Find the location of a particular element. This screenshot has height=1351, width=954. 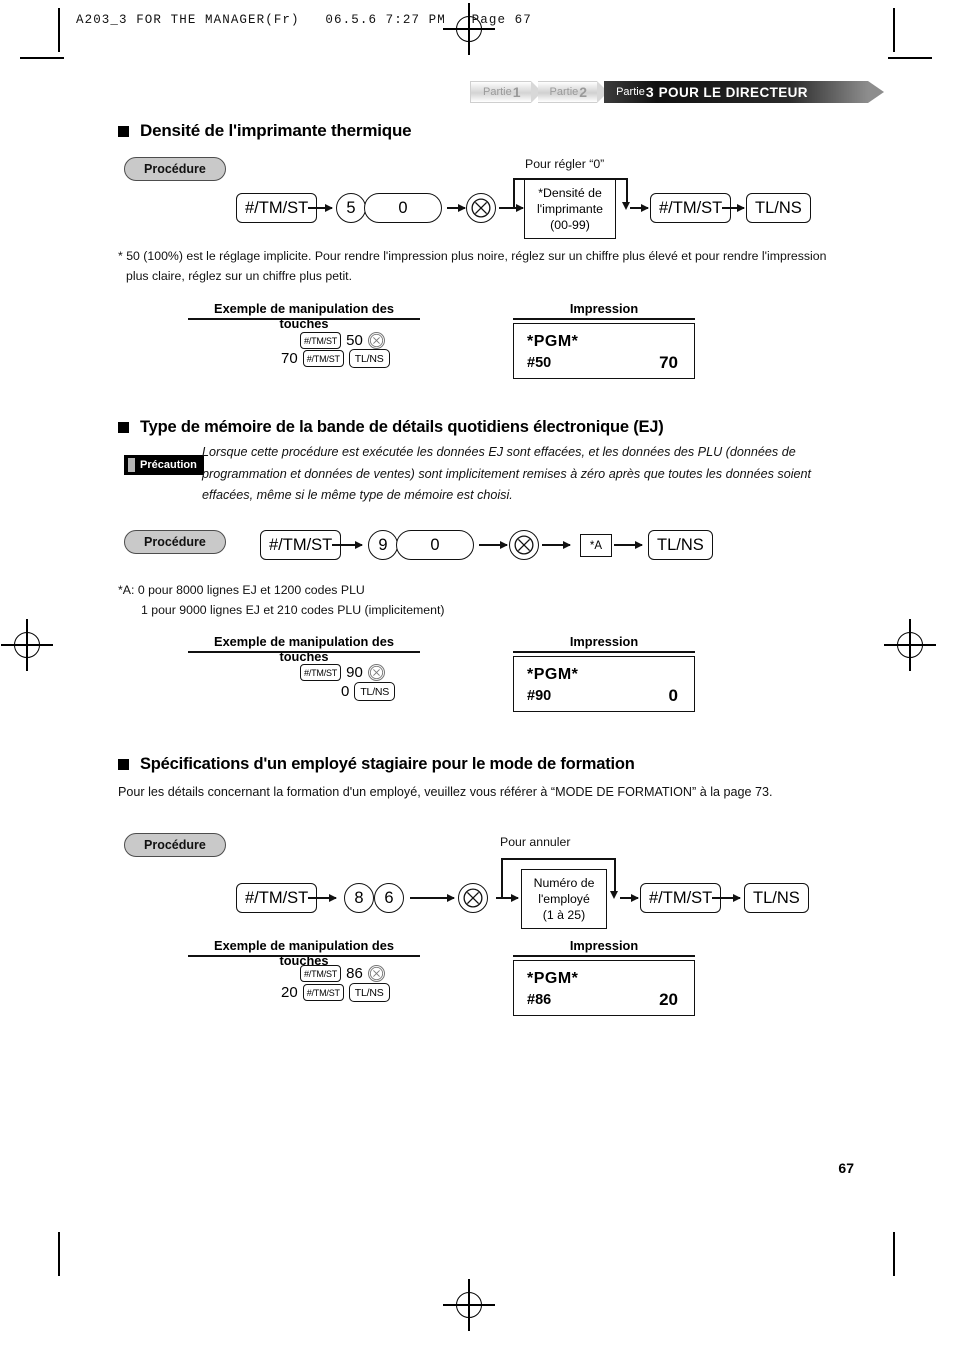

example3-key-tmst-1: #/TM/ST is located at coordinates (321, 973).